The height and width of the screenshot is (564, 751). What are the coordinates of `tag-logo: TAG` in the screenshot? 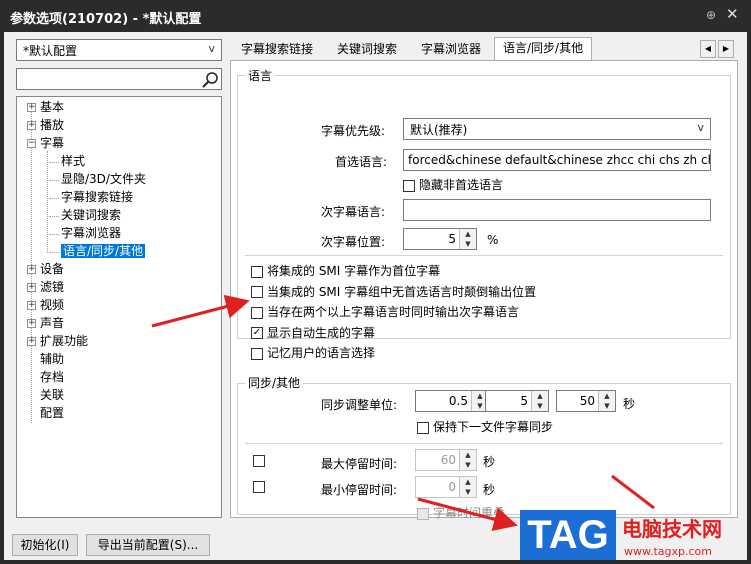 It's located at (568, 535).